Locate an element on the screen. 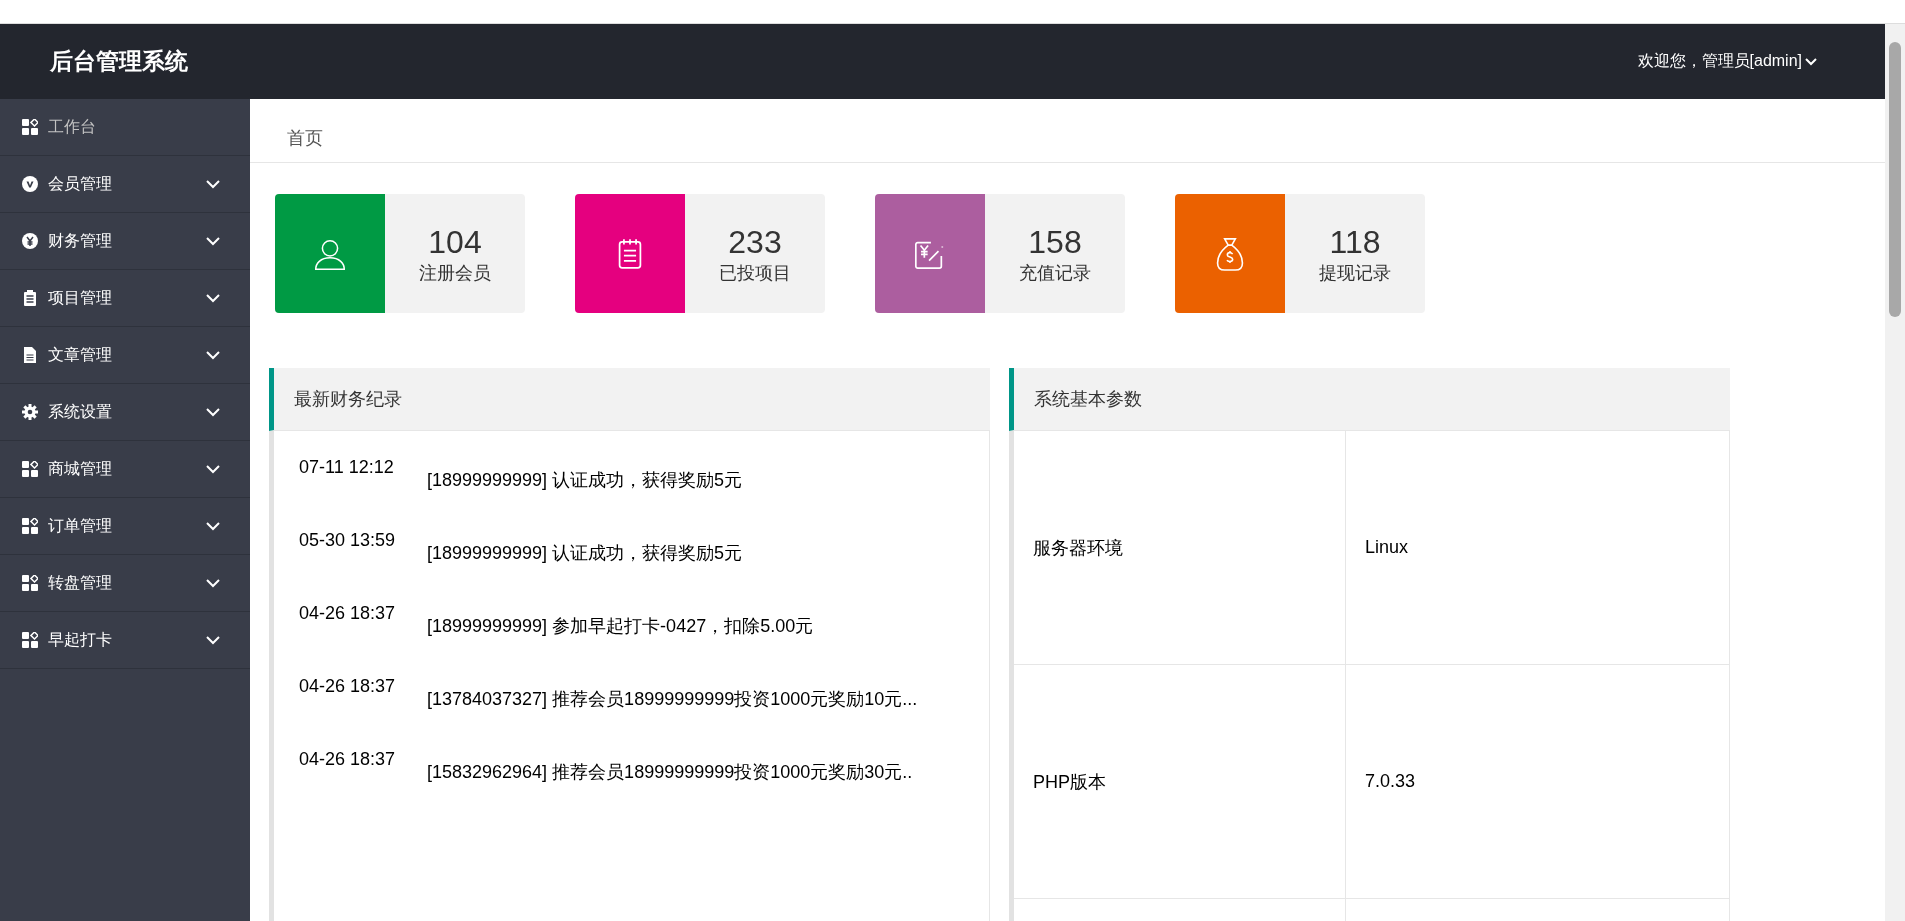 This screenshot has width=1905, height=921. stat-value: 118 is located at coordinates (1355, 241).